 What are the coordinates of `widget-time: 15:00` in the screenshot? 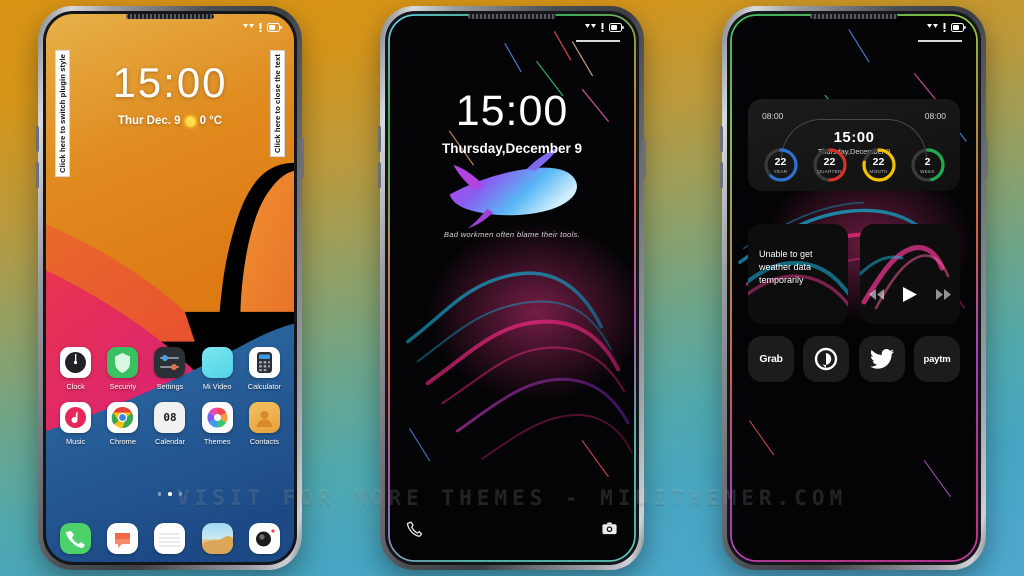 It's located at (854, 137).